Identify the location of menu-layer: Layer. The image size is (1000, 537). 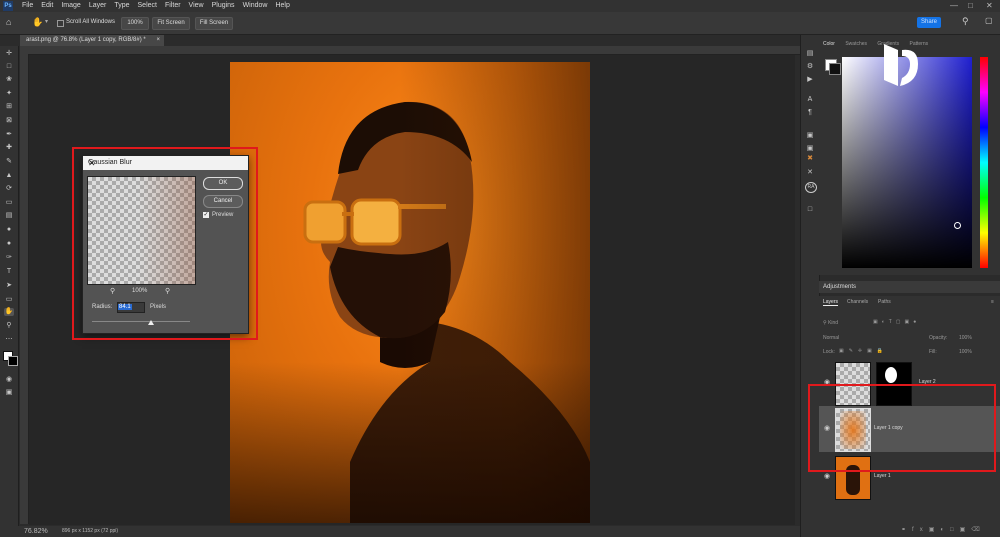
(98, 6).